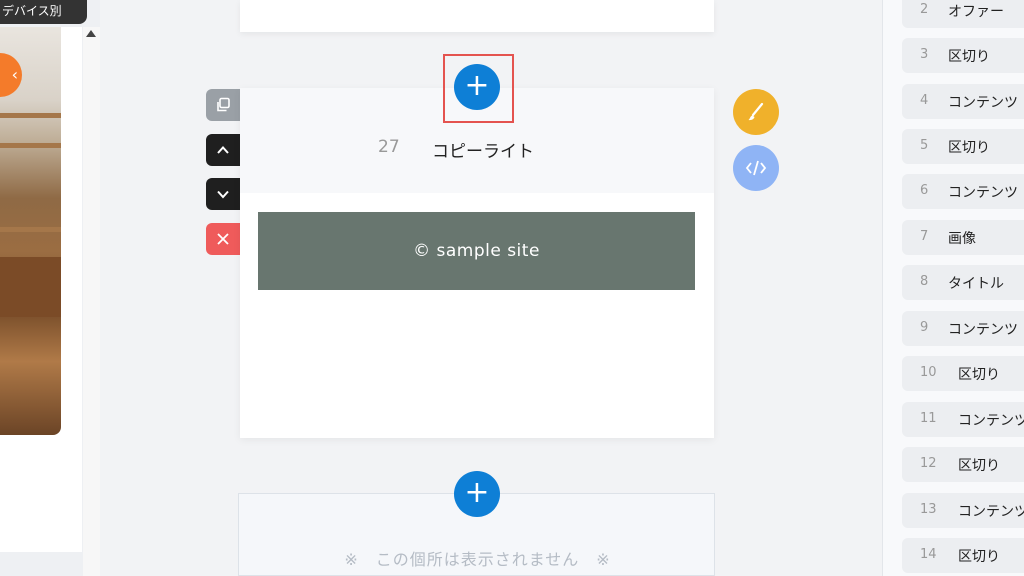  Describe the element at coordinates (924, 281) in the screenshot. I see `list-item-number: 8` at that location.